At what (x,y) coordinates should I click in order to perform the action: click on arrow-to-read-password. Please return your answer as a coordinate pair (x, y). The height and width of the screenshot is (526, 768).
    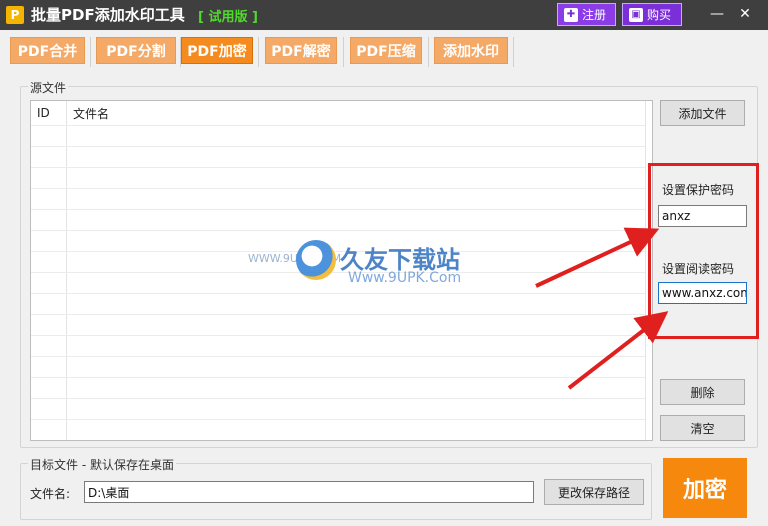
    Looking at the image, I should click on (618, 350).